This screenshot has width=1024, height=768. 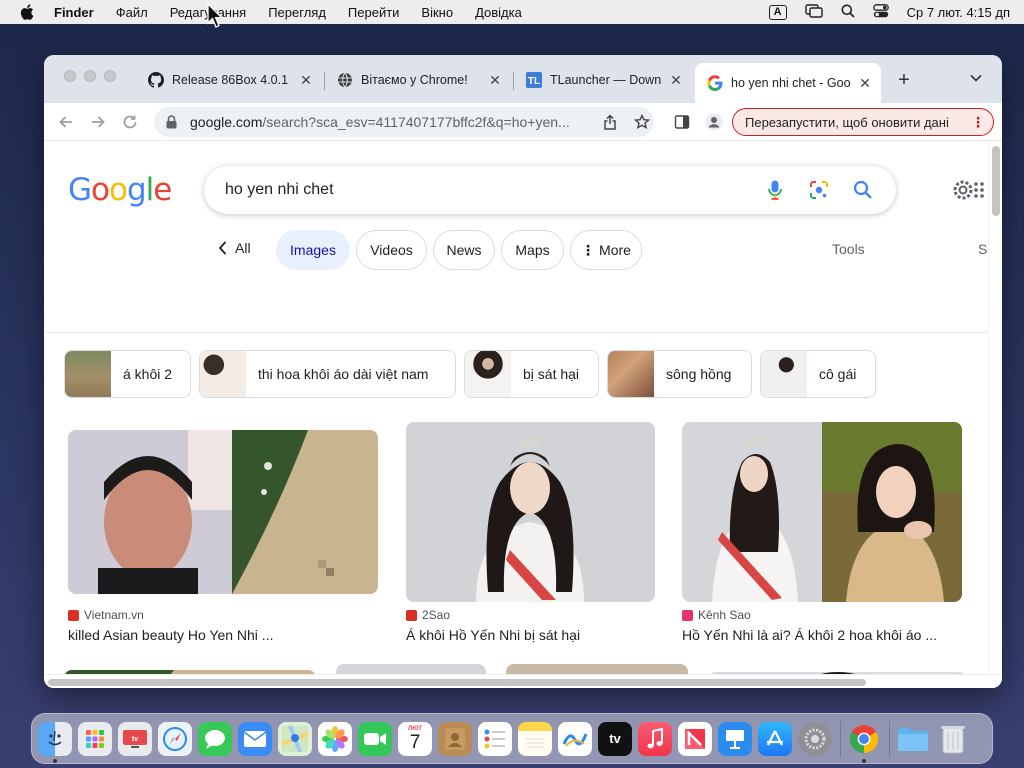 I want to click on menu-clock: Ср 7 лют. 4:15 дп, so click(x=958, y=12).